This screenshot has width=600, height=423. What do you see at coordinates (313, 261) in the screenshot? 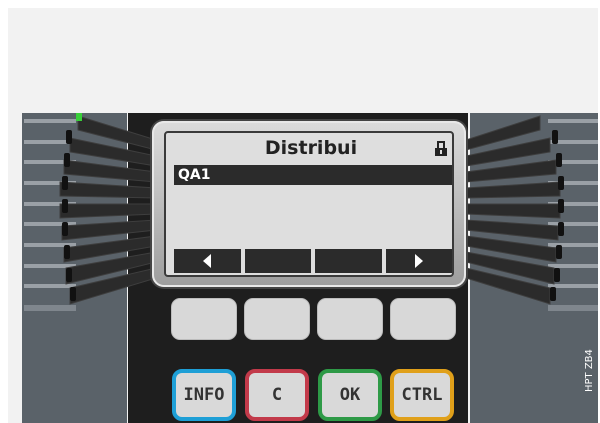
I see `softkey-bar` at bounding box center [313, 261].